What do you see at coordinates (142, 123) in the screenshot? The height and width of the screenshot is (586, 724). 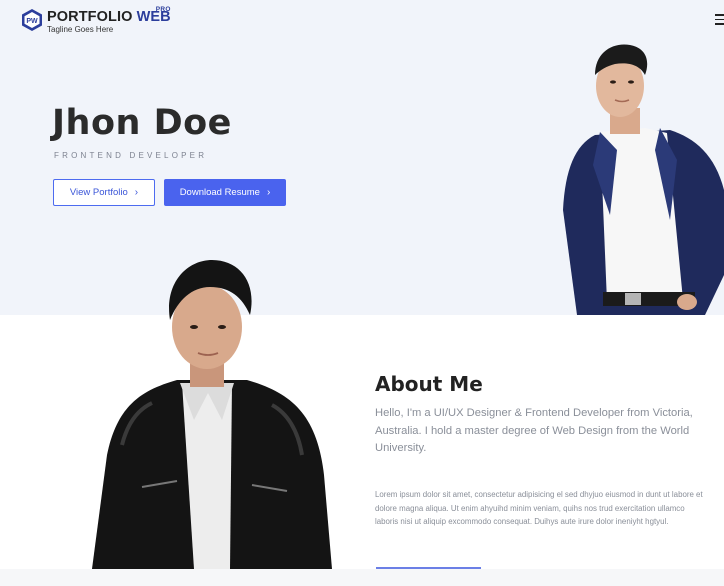 I see `hero-name: Jhon Doe` at bounding box center [142, 123].